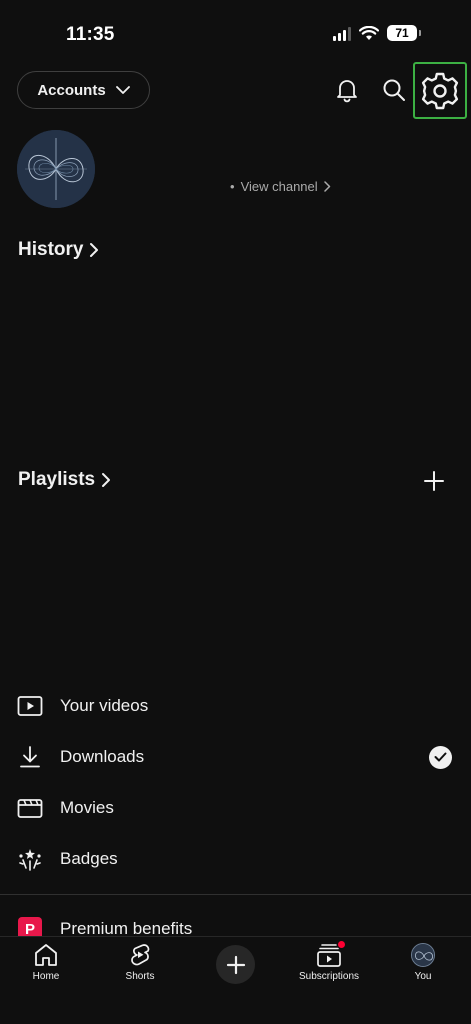  Describe the element at coordinates (140, 976) in the screenshot. I see `nav-label: Shorts` at that location.